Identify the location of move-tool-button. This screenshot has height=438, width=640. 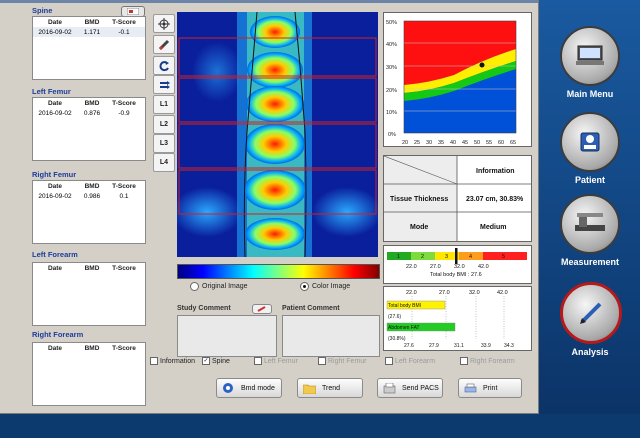
(164, 84).